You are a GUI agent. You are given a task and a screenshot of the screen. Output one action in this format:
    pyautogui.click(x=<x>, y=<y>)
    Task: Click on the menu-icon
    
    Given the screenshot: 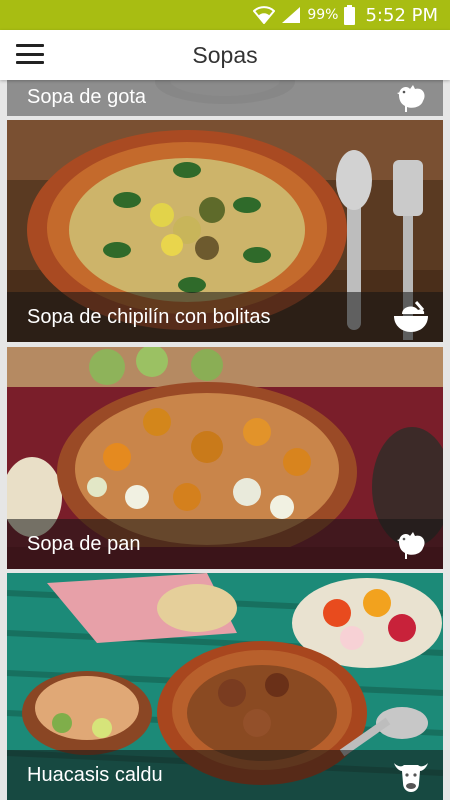 What is the action you would take?
    pyautogui.click(x=30, y=54)
    